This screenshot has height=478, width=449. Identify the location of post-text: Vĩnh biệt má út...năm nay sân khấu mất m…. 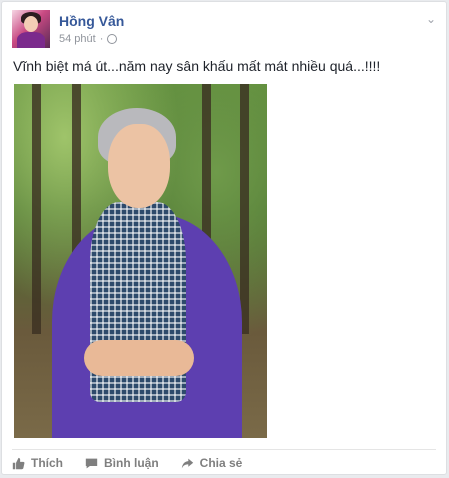
(197, 66).